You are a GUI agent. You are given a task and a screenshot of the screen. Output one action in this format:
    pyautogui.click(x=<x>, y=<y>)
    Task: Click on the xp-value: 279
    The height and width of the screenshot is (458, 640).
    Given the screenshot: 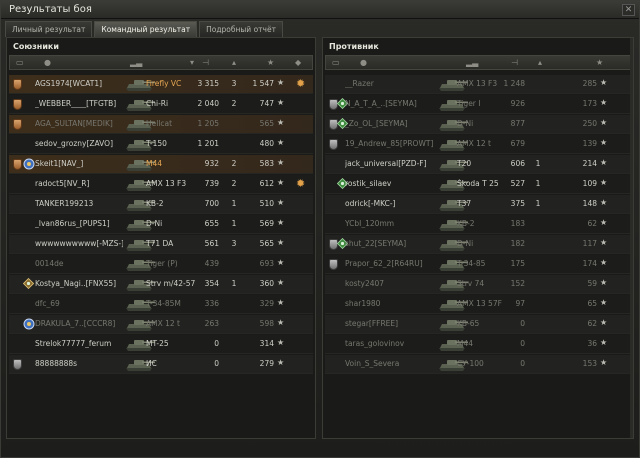 What is the action you would take?
    pyautogui.click(x=266, y=363)
    